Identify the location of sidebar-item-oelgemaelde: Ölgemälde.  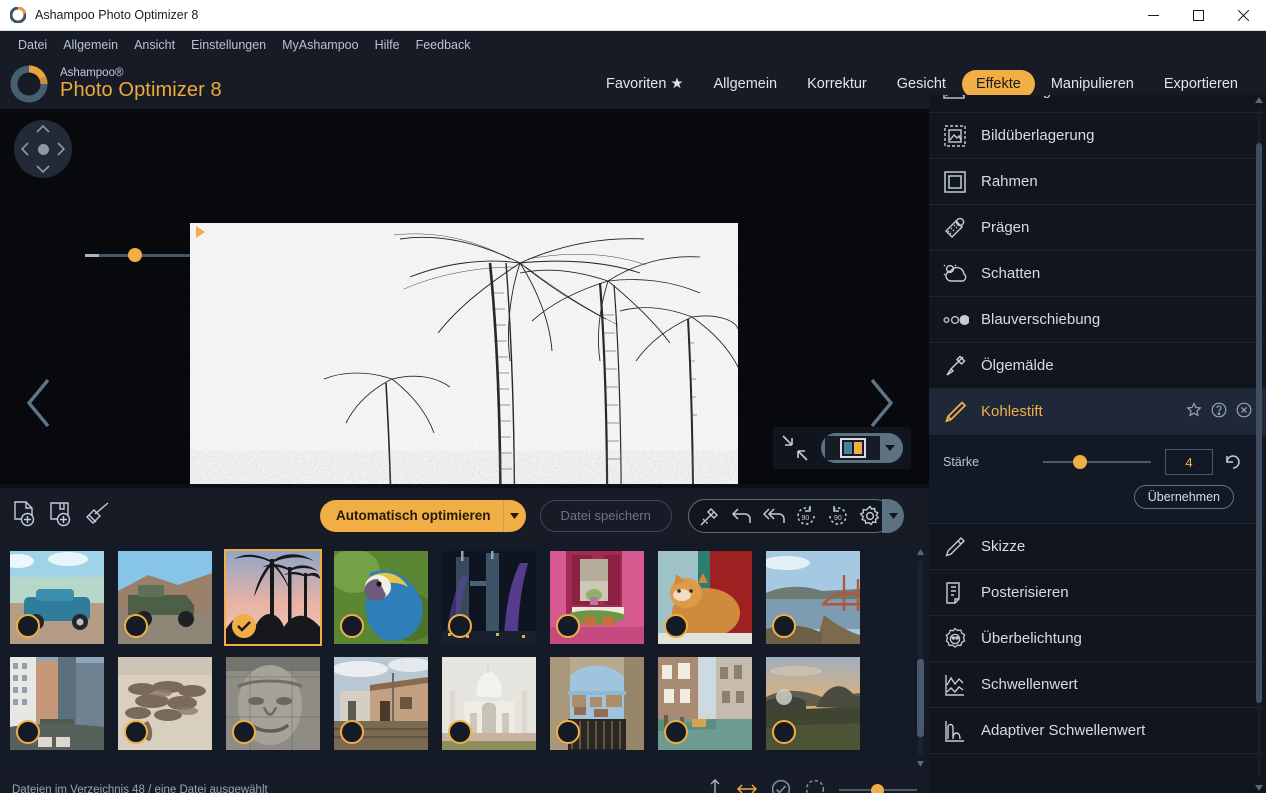
(1097, 366).